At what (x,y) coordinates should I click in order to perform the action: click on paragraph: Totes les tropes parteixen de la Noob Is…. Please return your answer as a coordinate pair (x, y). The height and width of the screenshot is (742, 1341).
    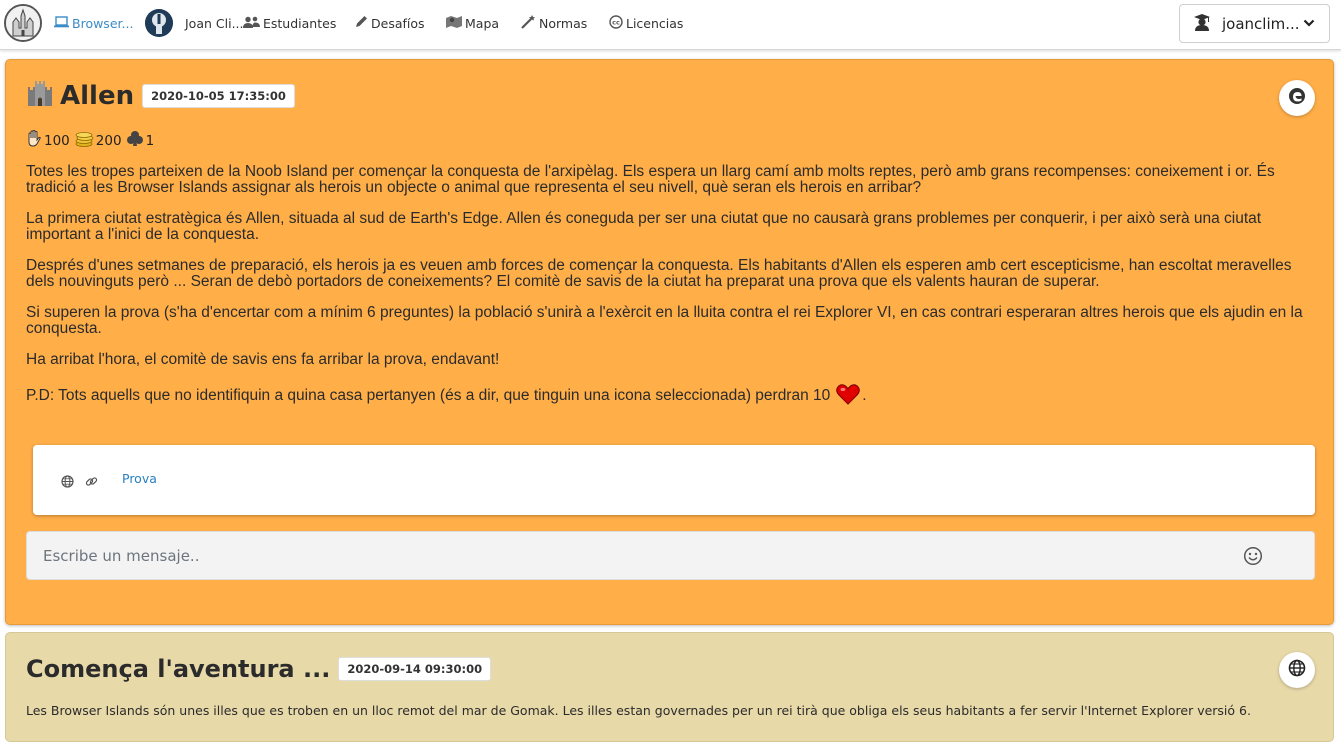
    Looking at the image, I should click on (650, 179).